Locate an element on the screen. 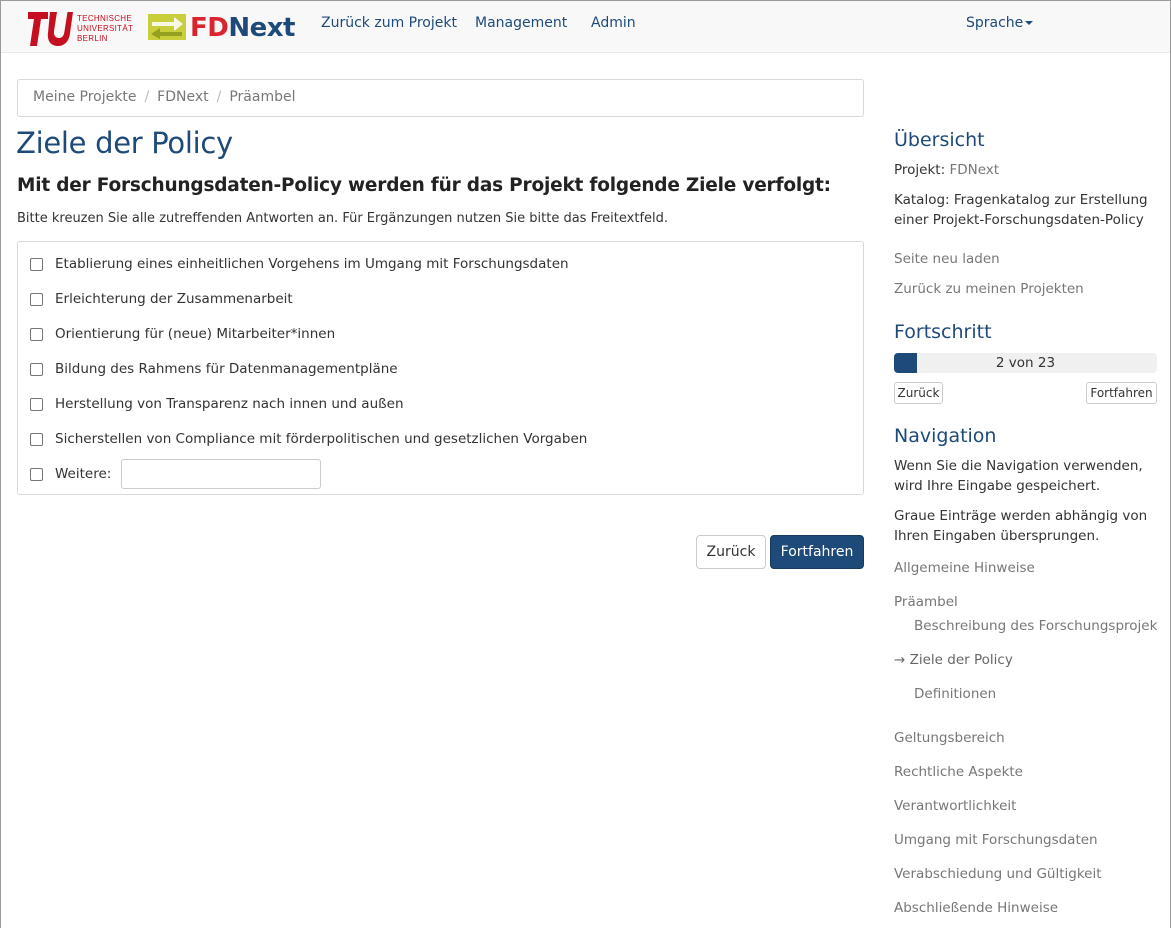 The image size is (1171, 928). other-text-input is located at coordinates (221, 474).